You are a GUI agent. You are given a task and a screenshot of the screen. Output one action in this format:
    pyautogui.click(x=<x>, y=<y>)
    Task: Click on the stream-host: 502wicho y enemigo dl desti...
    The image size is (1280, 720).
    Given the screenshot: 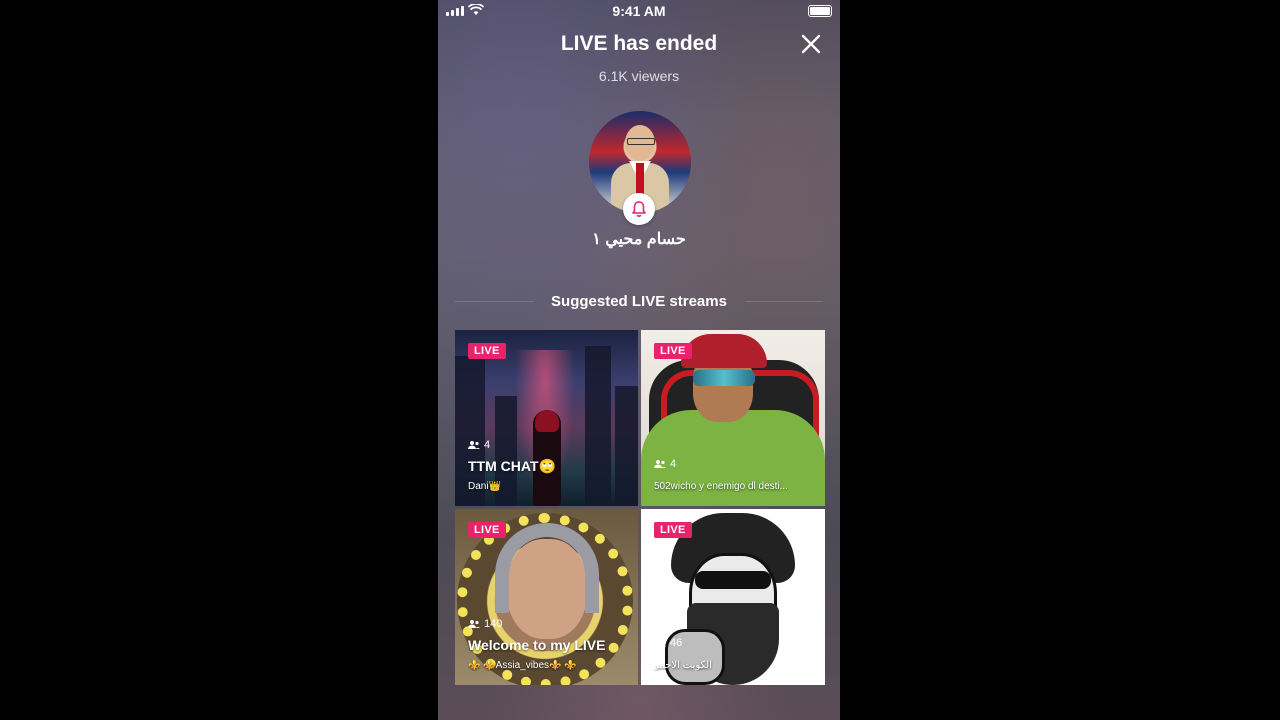 What is the action you would take?
    pyautogui.click(x=721, y=486)
    